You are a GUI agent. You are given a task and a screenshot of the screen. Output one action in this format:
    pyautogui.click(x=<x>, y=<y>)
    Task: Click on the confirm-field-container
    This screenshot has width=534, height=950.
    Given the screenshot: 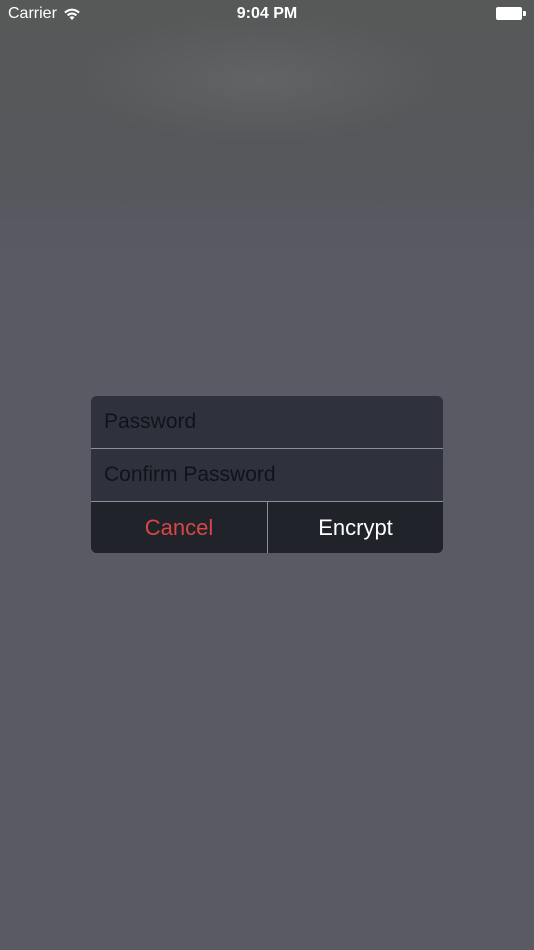 What is the action you would take?
    pyautogui.click(x=267, y=475)
    